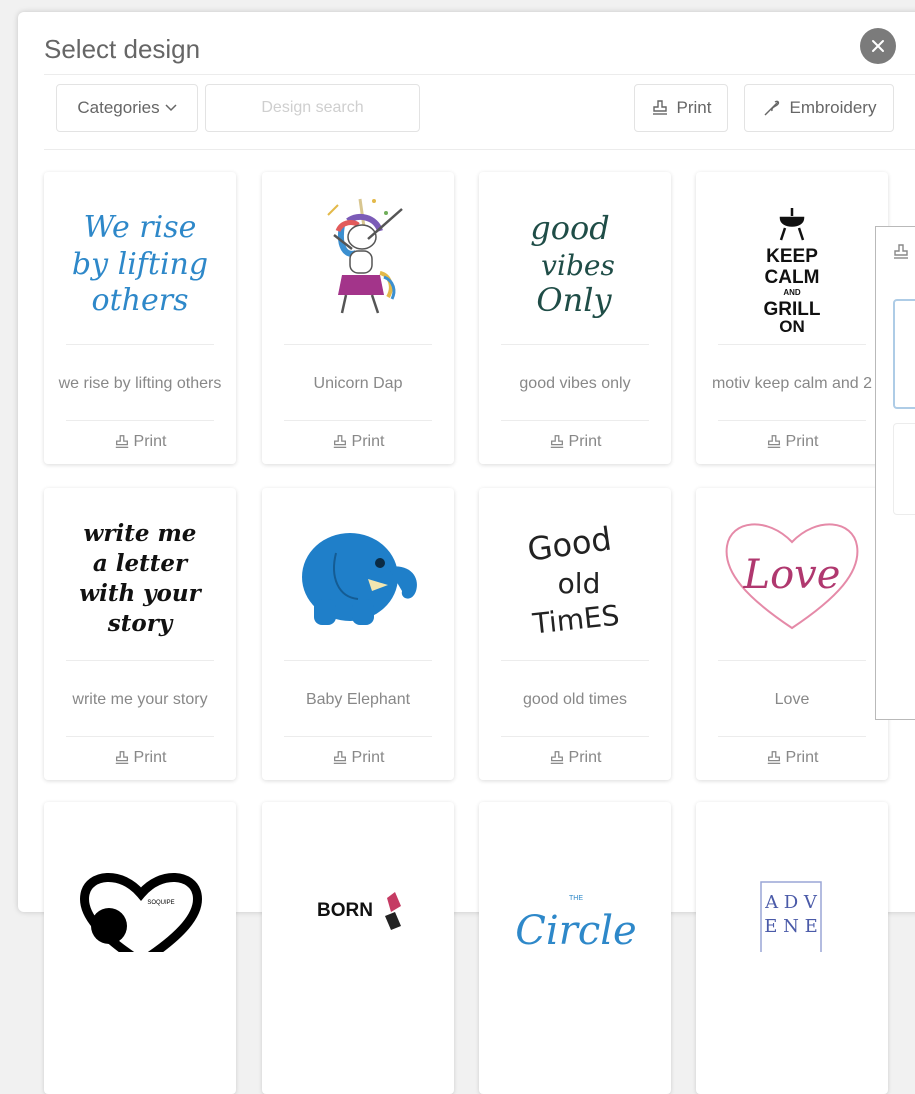 The image size is (915, 1094). Describe the element at coordinates (792, 575) in the screenshot. I see `art-line: Love` at that location.